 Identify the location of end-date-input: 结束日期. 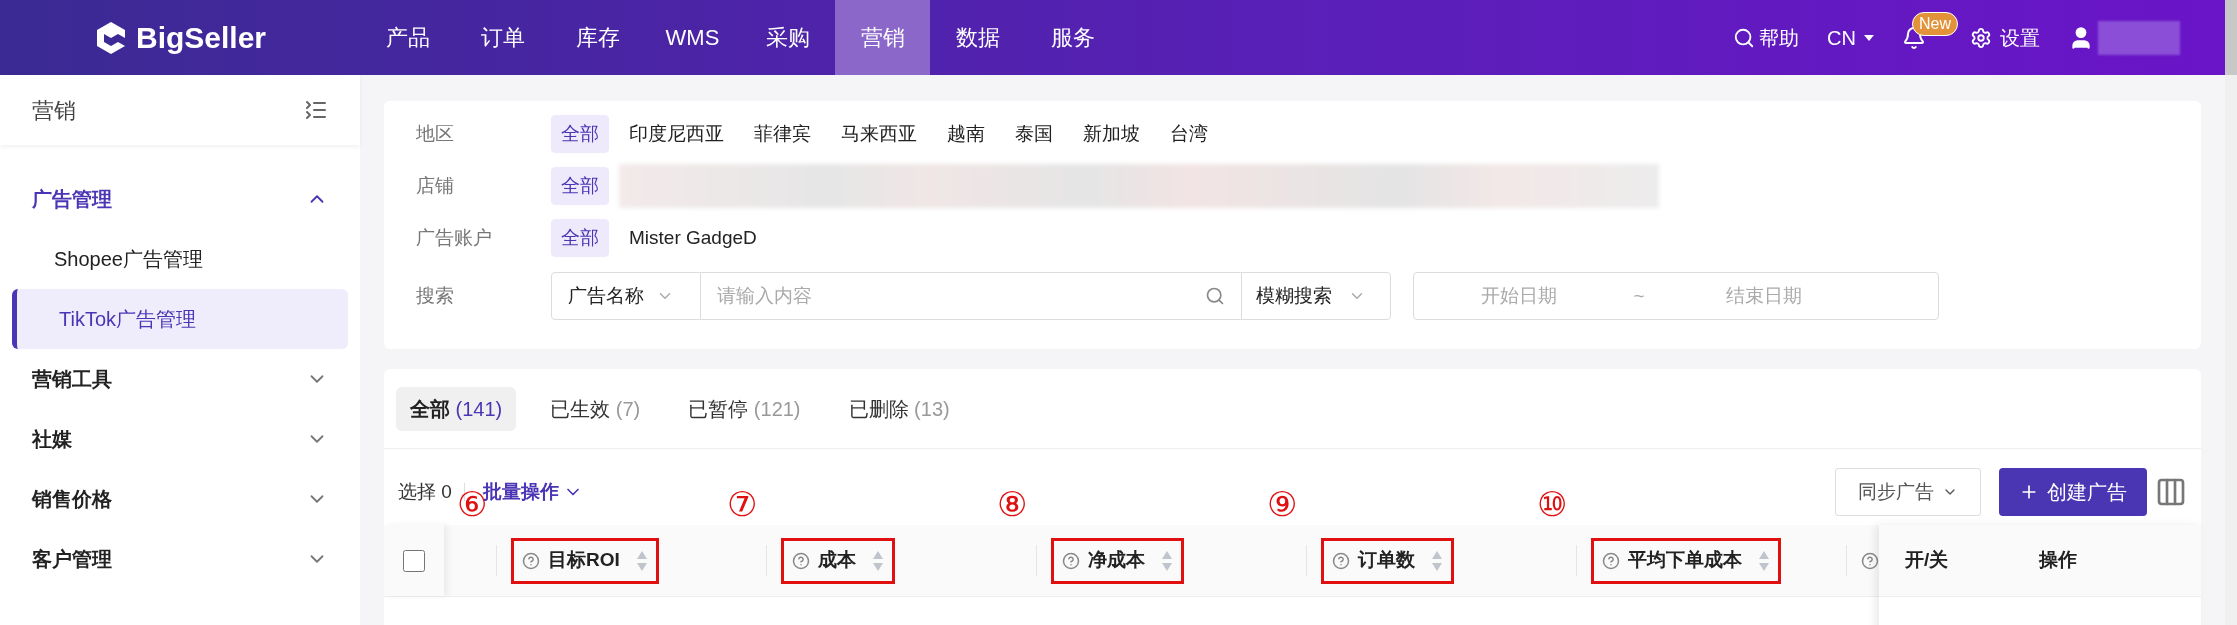
(1764, 296).